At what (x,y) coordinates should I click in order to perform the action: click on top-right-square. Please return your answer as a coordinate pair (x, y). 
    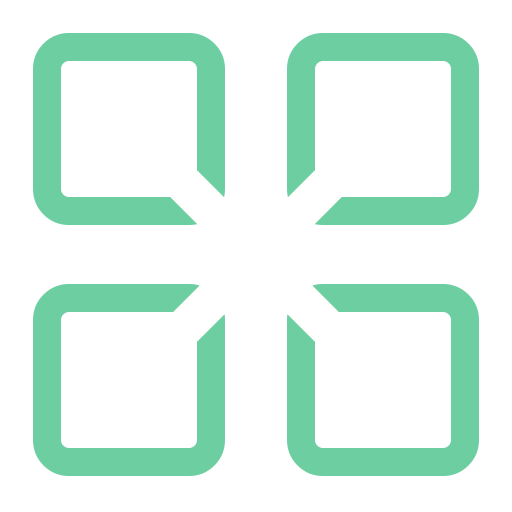
    Looking at the image, I should click on (383, 129).